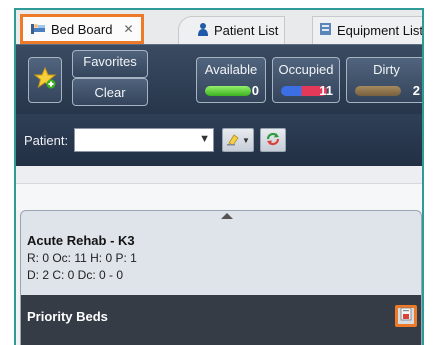 The image size is (434, 345). I want to click on unit-stats-line: R: 0 Oc: 11 H: 0 P: 1, so click(82, 258).